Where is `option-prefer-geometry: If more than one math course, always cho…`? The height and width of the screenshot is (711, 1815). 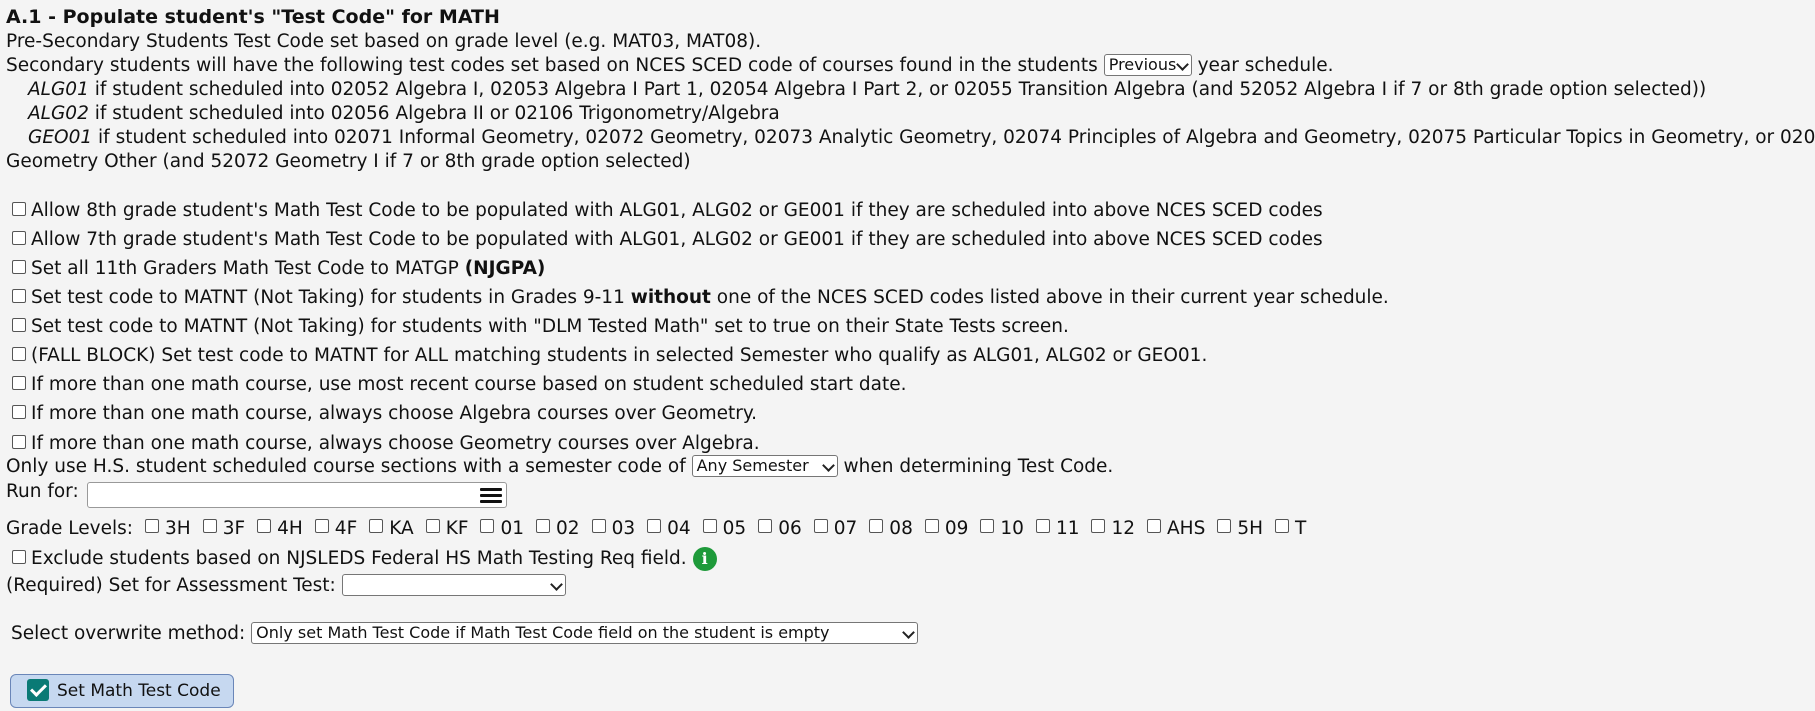
option-prefer-geometry: If more than one math course, always cho… is located at coordinates (910, 441).